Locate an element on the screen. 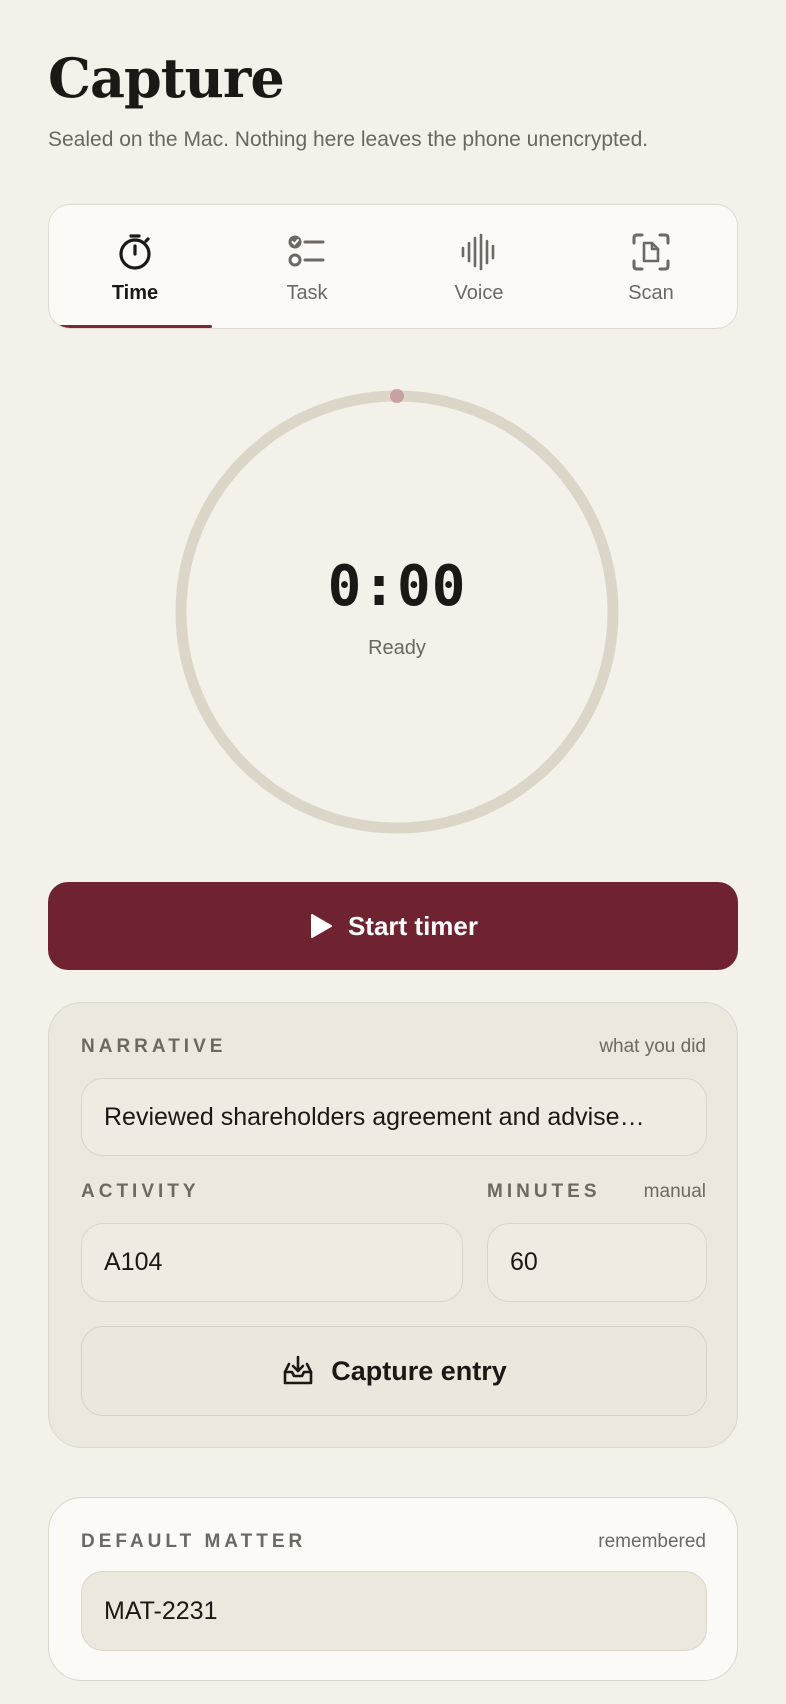  tab-label: Time is located at coordinates (135, 293).